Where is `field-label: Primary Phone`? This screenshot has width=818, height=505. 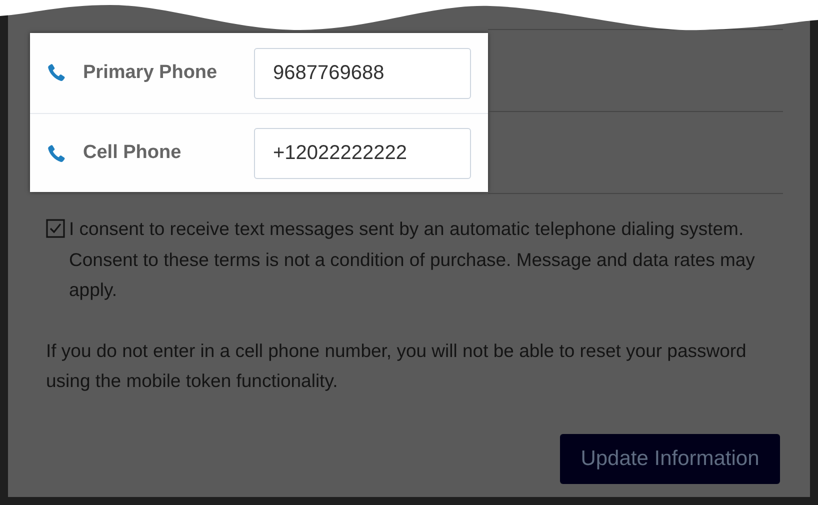 field-label: Primary Phone is located at coordinates (150, 72).